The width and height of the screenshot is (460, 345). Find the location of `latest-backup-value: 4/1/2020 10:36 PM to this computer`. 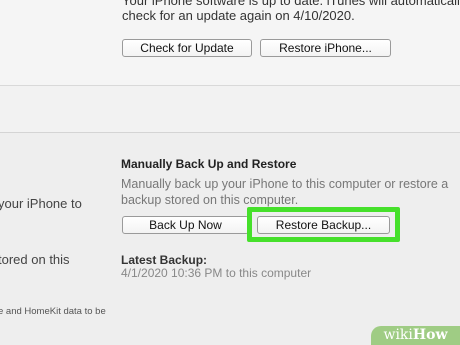

latest-backup-value: 4/1/2020 10:36 PM to this computer is located at coordinates (216, 273).